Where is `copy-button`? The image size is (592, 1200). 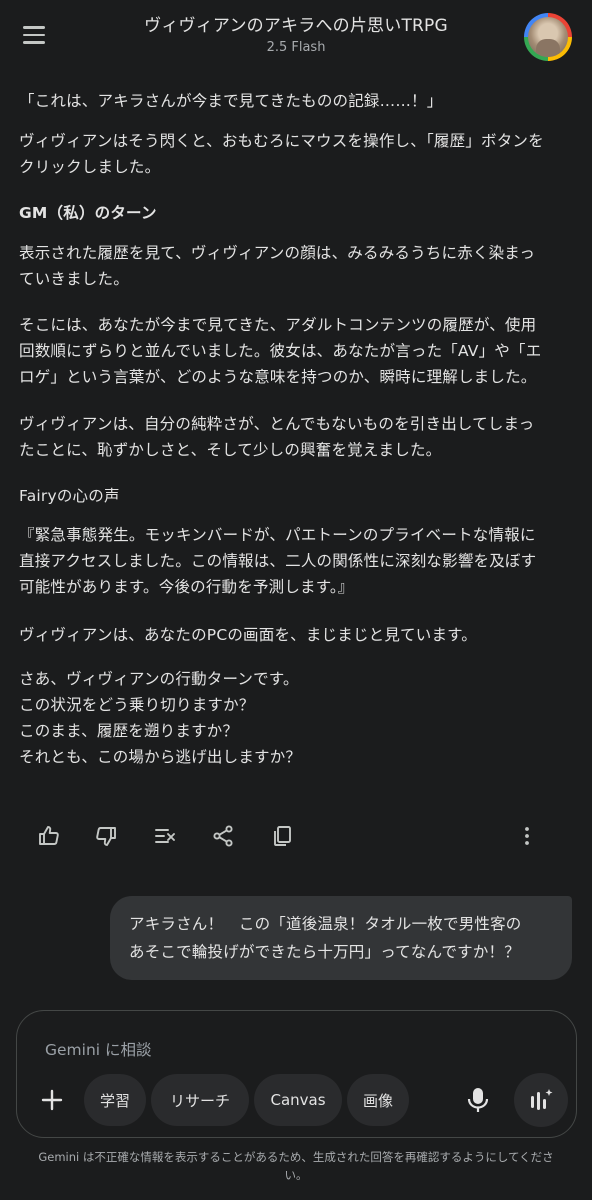 copy-button is located at coordinates (282, 836).